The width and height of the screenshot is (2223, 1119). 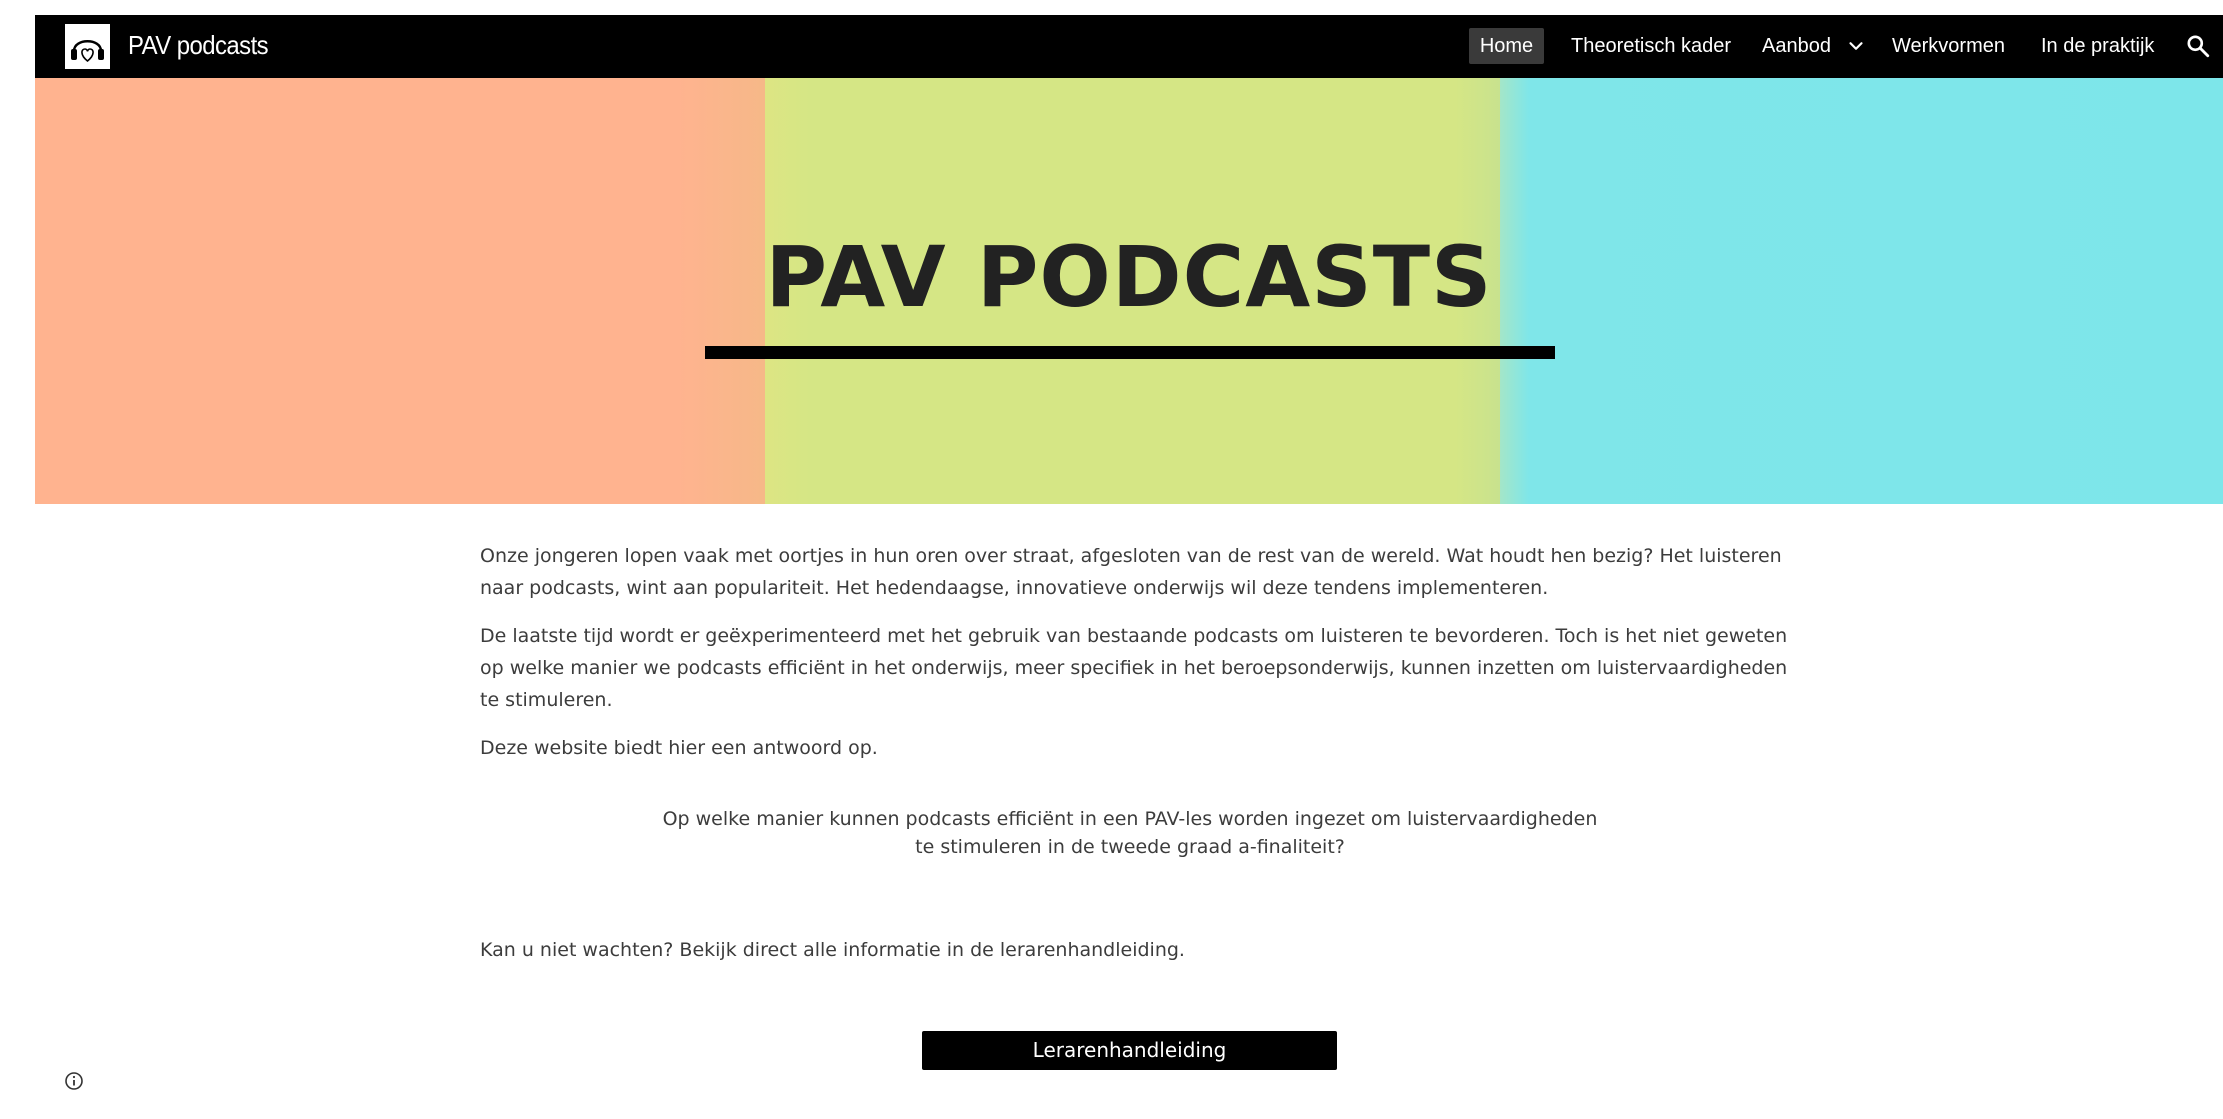 What do you see at coordinates (2198, 46) in the screenshot?
I see `search-icon` at bounding box center [2198, 46].